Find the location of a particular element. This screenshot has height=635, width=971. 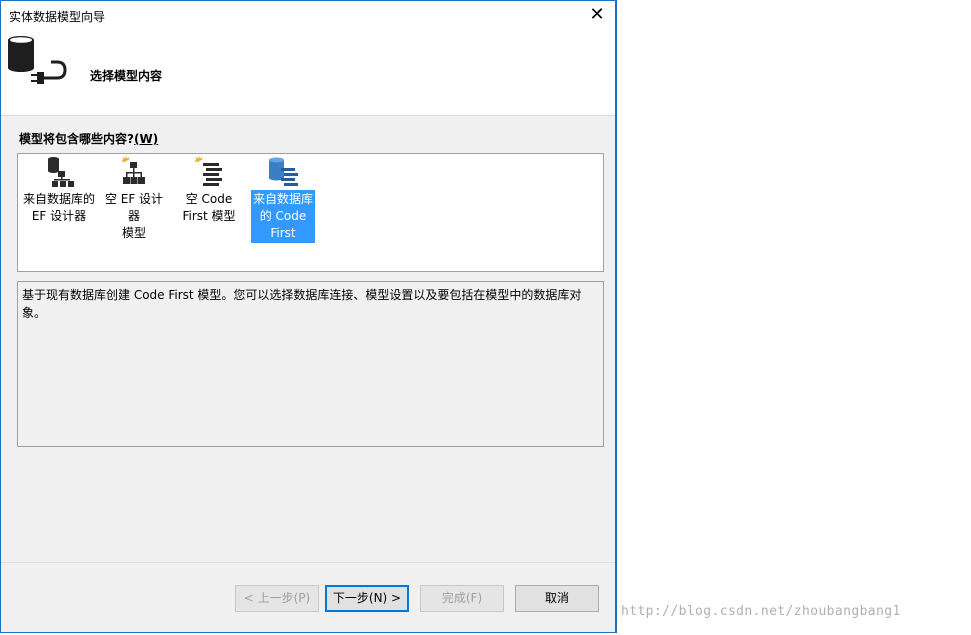

database-code-first-icon is located at coordinates (283, 173).